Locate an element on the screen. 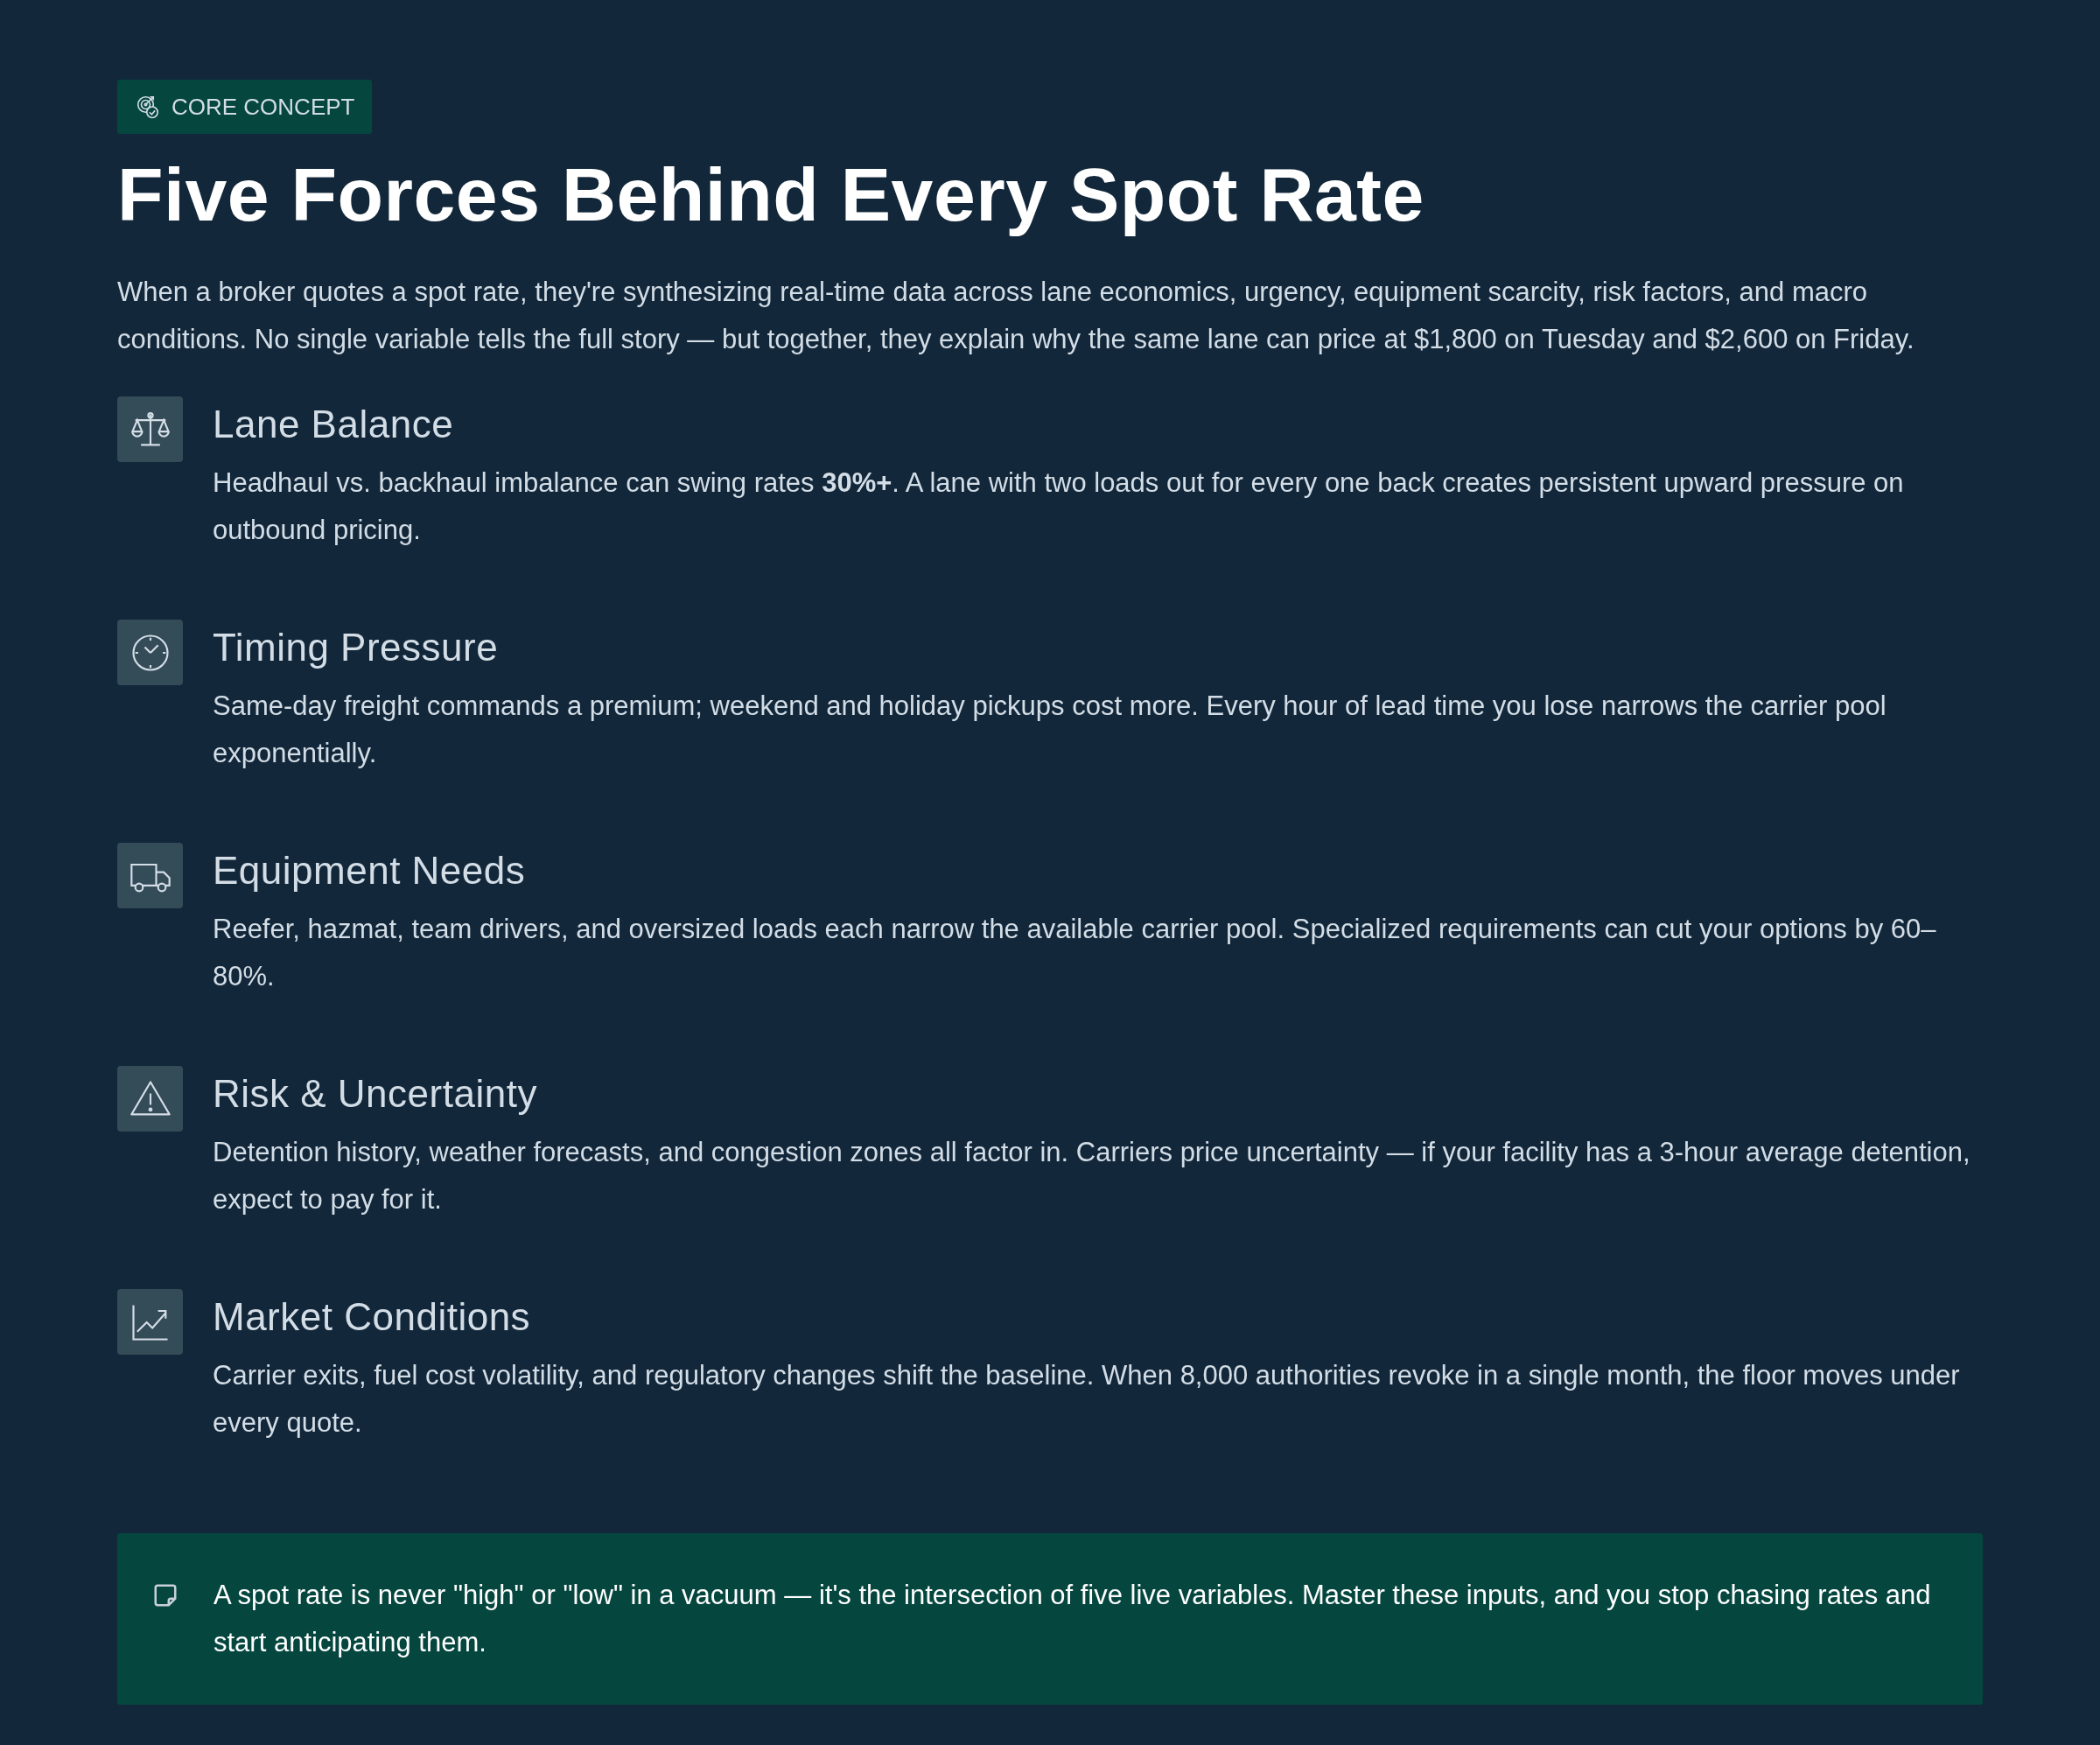  page-title: Five Forces Behind Every Spot Rate is located at coordinates (771, 195).